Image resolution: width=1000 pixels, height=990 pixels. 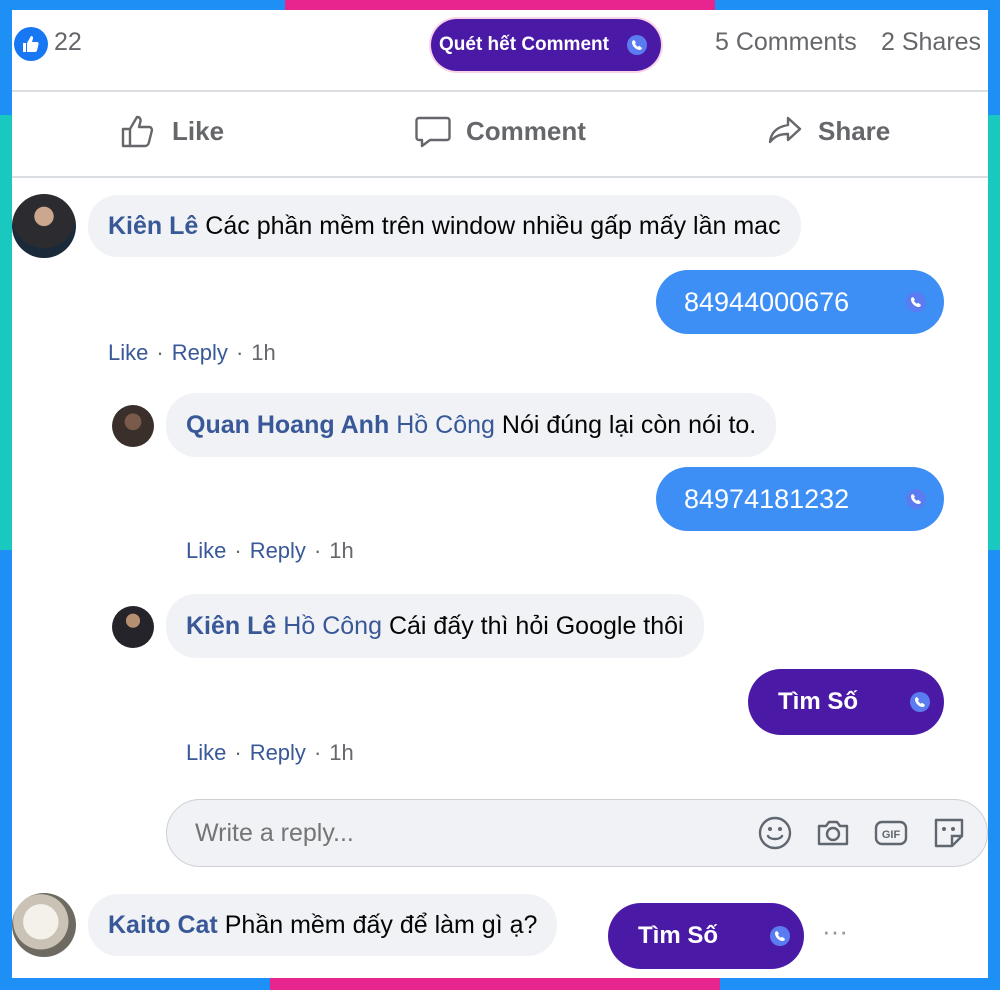 What do you see at coordinates (931, 42) in the screenshot?
I see `shares-count: 2 Shares` at bounding box center [931, 42].